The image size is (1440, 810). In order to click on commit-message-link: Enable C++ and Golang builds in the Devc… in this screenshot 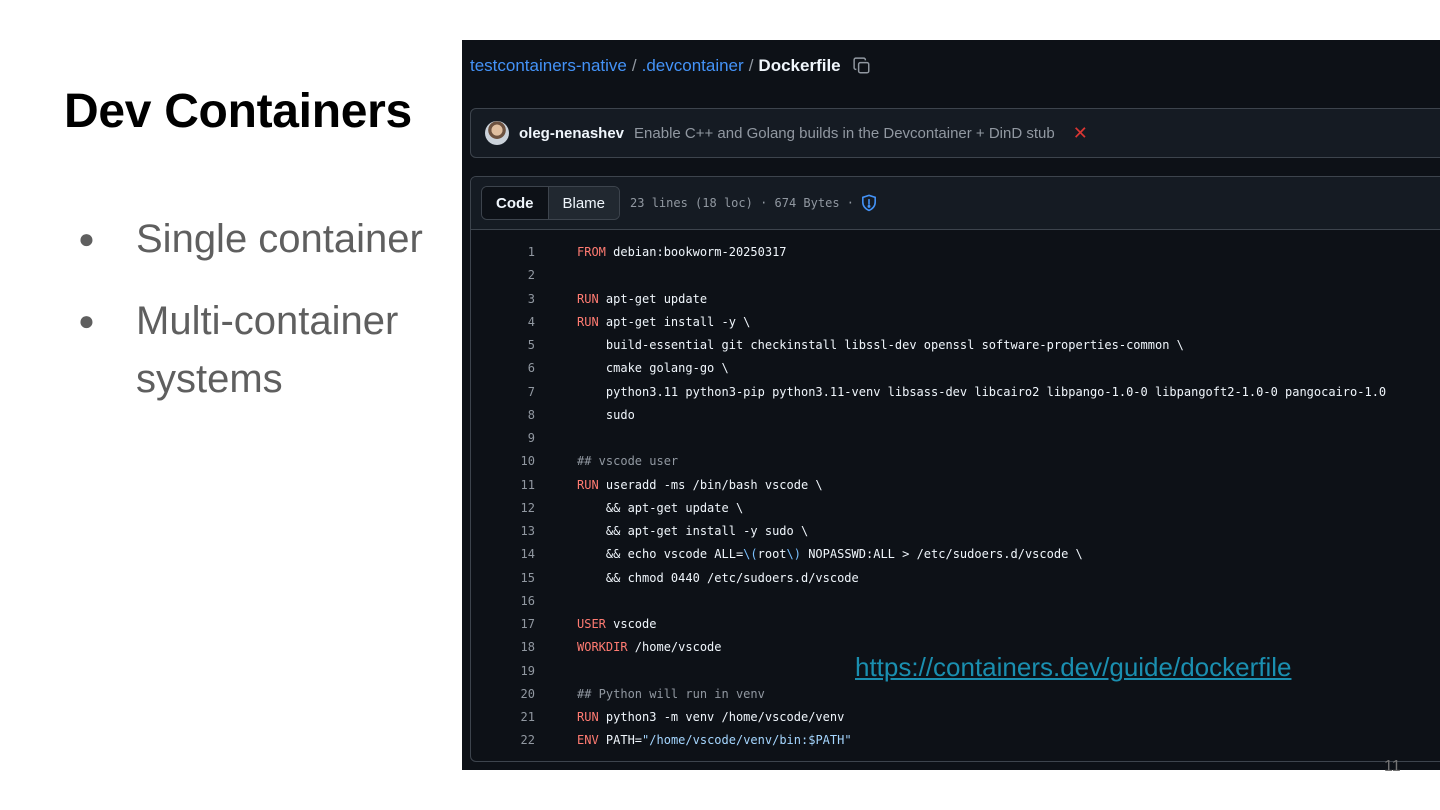, I will do `click(844, 133)`.